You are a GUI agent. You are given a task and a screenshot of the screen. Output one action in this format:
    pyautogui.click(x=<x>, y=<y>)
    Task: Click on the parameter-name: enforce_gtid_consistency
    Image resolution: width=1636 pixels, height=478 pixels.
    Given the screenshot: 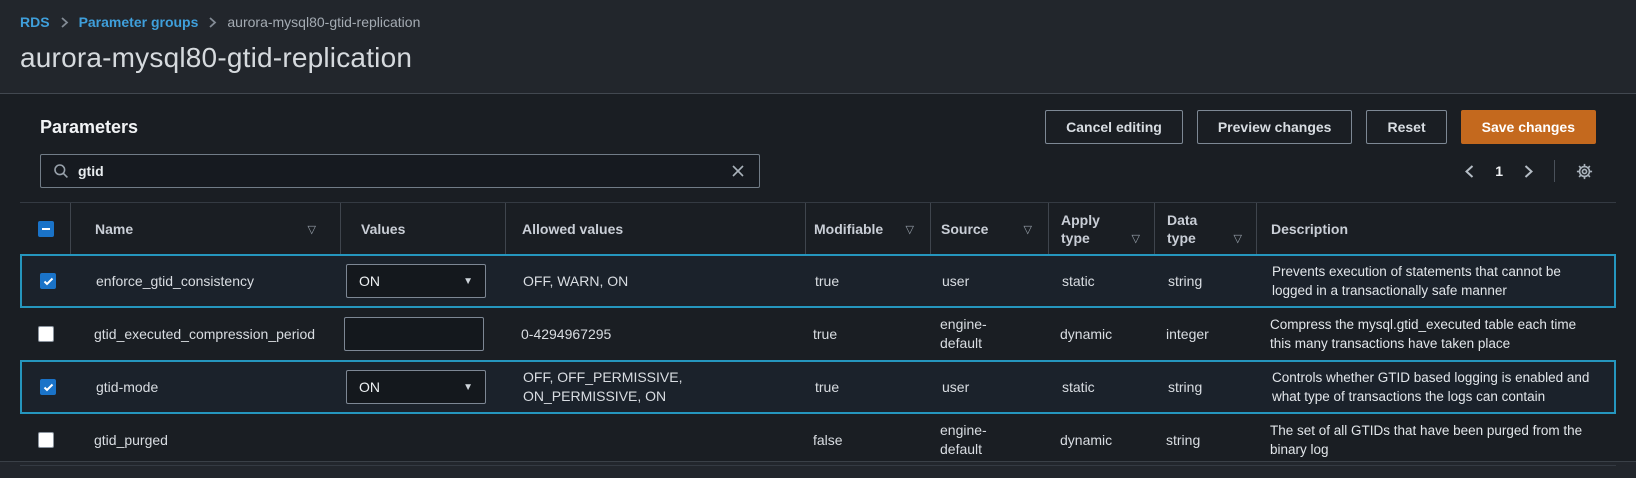 What is the action you would take?
    pyautogui.click(x=175, y=281)
    